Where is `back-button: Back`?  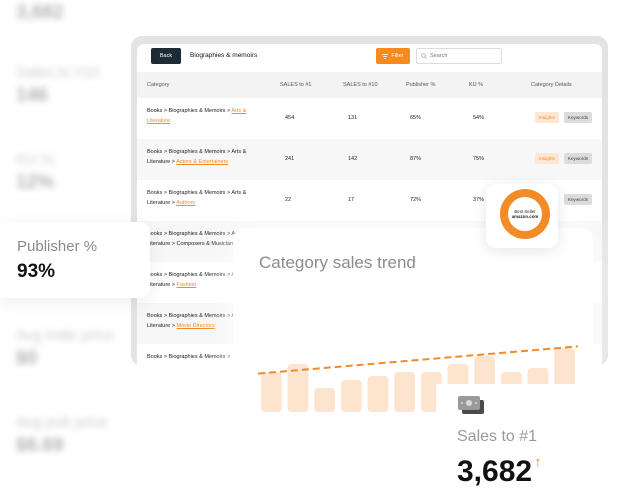
back-button: Back is located at coordinates (166, 56).